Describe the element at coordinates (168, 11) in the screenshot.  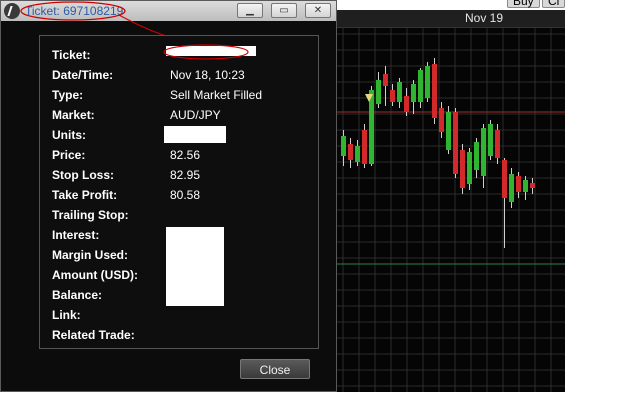
I see `title-bar: Ticket: 697108219 ▁ ▭ ✕` at that location.